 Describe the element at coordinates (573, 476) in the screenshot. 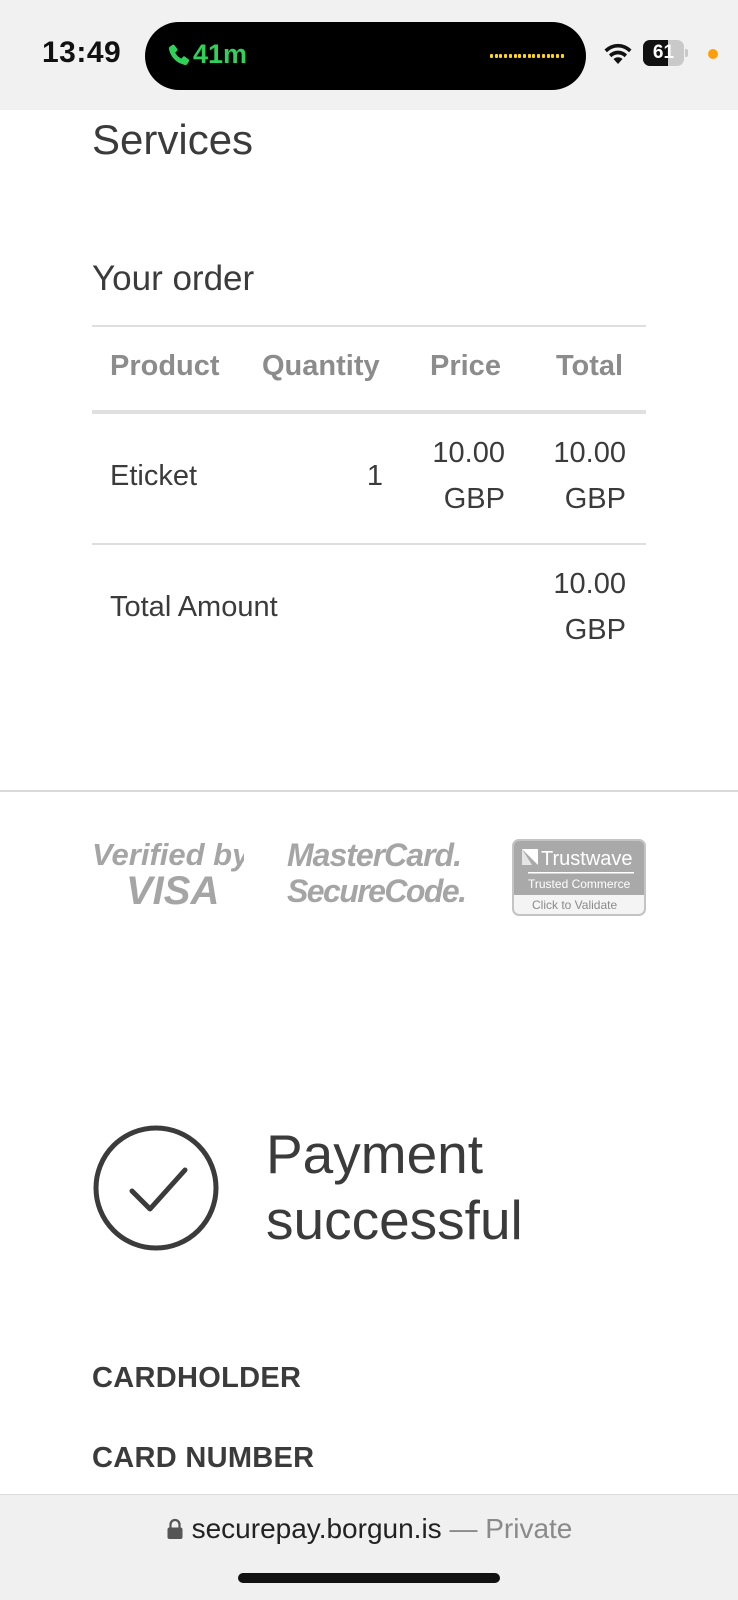

I see `cell-total: 10.00 GBP` at that location.